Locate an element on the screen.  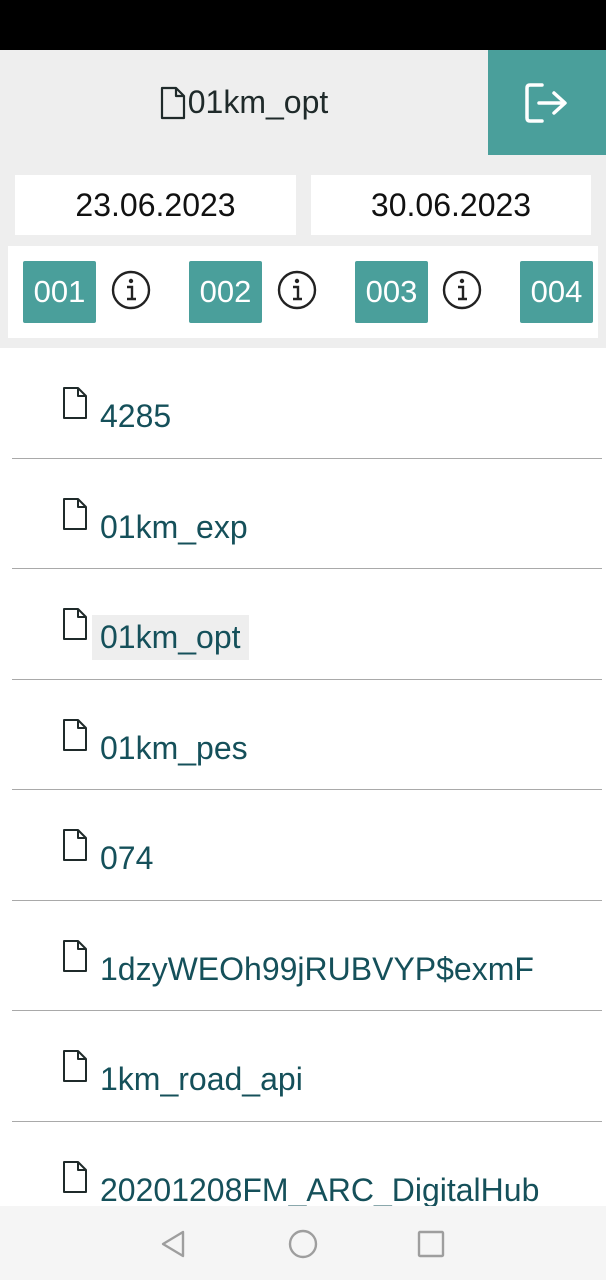
list-item: 20201208FM_ARC_DigitalHub is located at coordinates (307, 1164).